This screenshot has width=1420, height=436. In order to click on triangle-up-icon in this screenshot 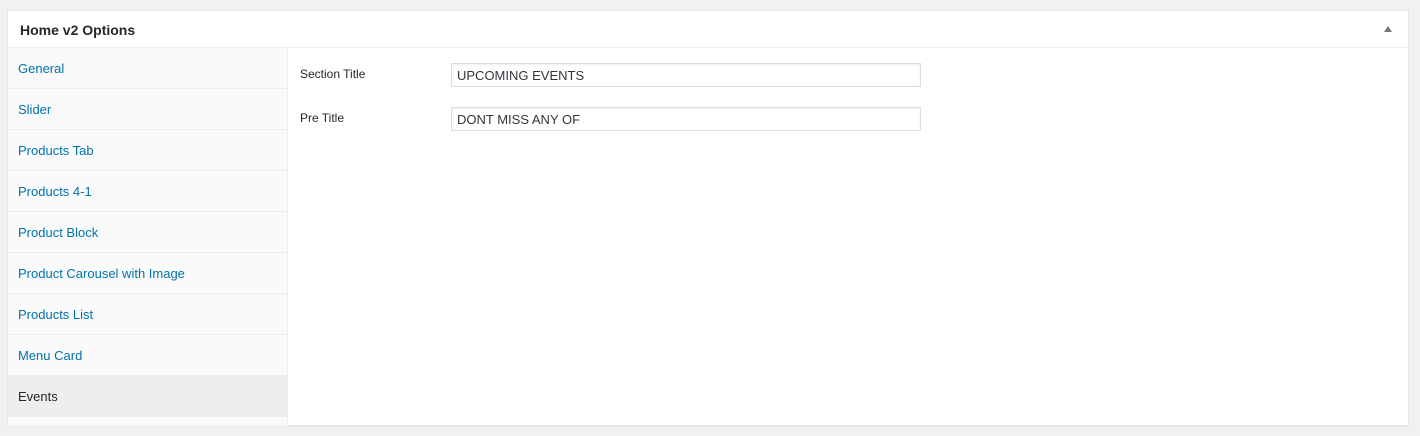, I will do `click(1388, 29)`.